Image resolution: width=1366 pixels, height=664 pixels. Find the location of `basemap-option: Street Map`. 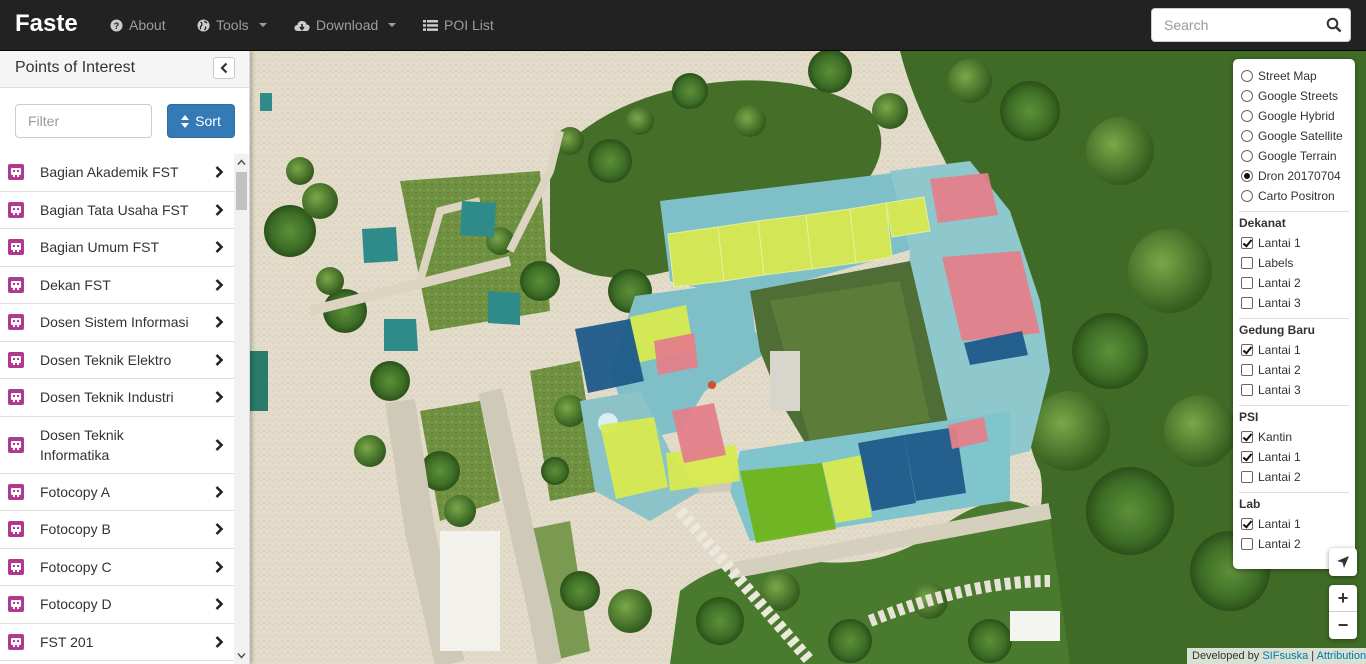

basemap-option: Street Map is located at coordinates (1279, 76).